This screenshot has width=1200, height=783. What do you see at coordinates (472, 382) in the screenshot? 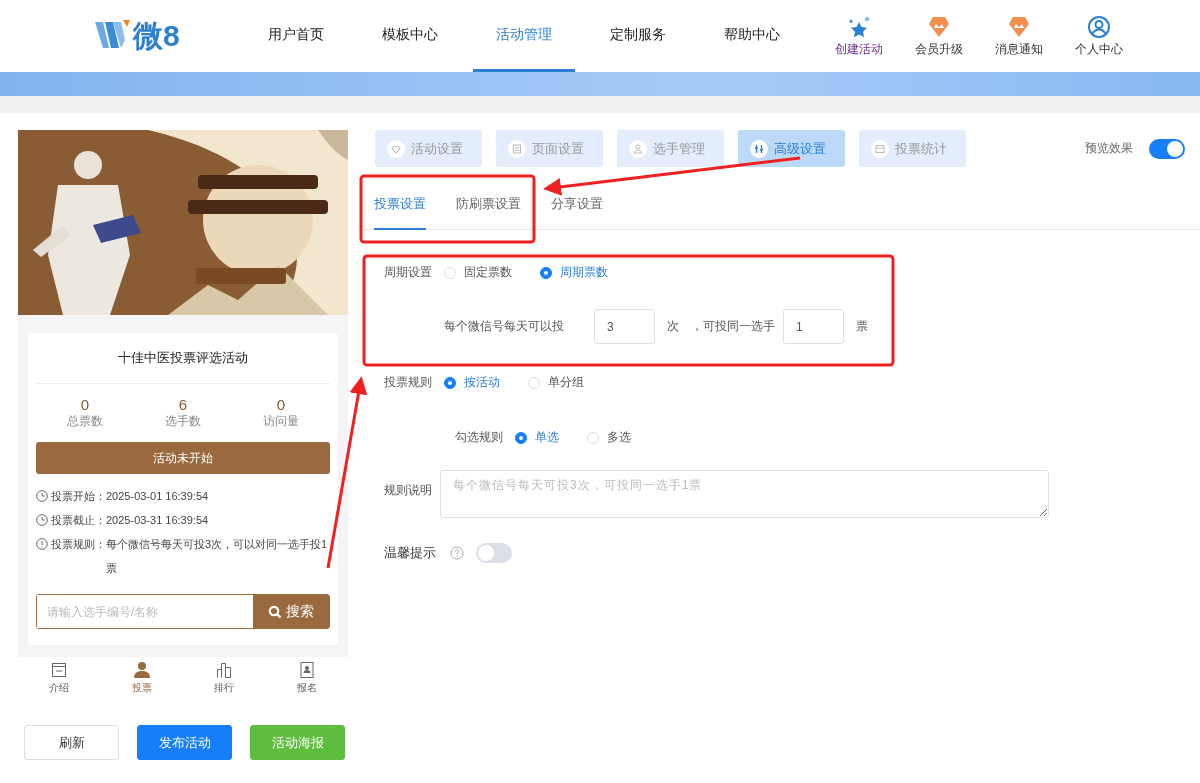
I see `radio-option: 按活动` at bounding box center [472, 382].